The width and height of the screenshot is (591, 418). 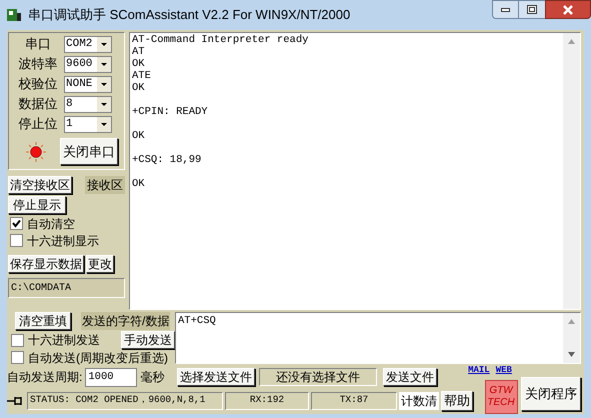 What do you see at coordinates (190, 15) in the screenshot?
I see `window-title: 串口调试助手 SComAssistant V2.2 For WIN9X/NT/2000` at bounding box center [190, 15].